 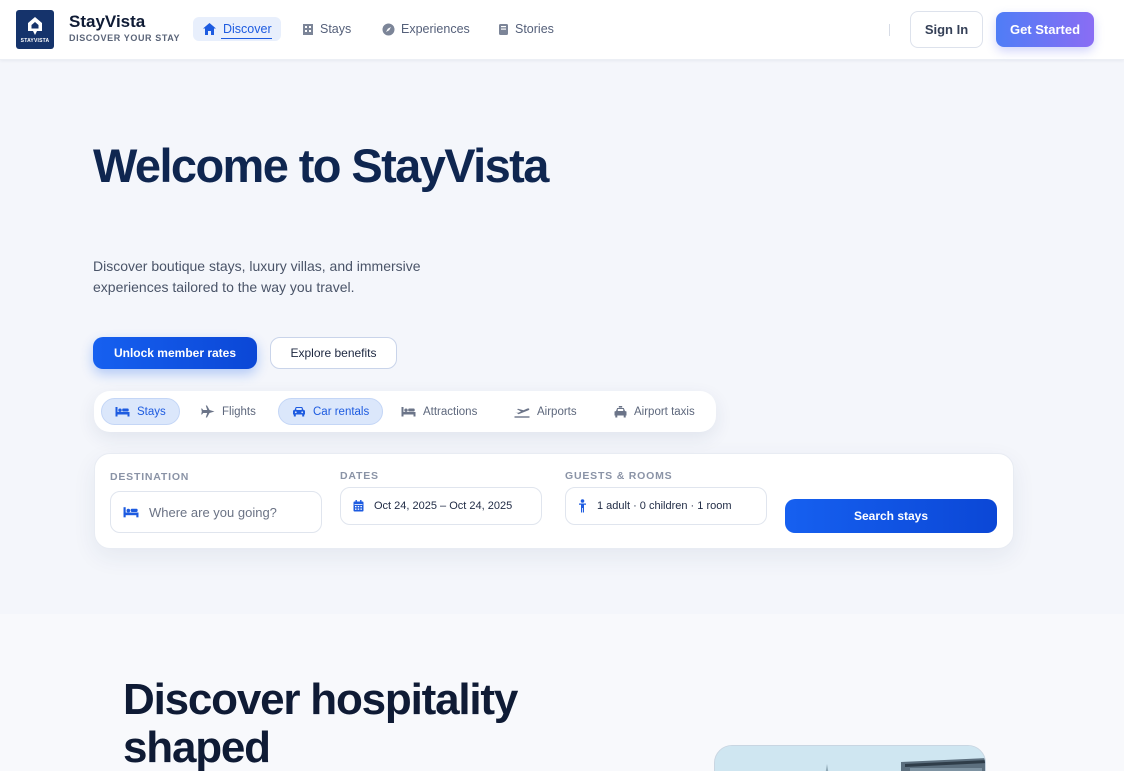 What do you see at coordinates (358, 506) in the screenshot?
I see `calendar-icon` at bounding box center [358, 506].